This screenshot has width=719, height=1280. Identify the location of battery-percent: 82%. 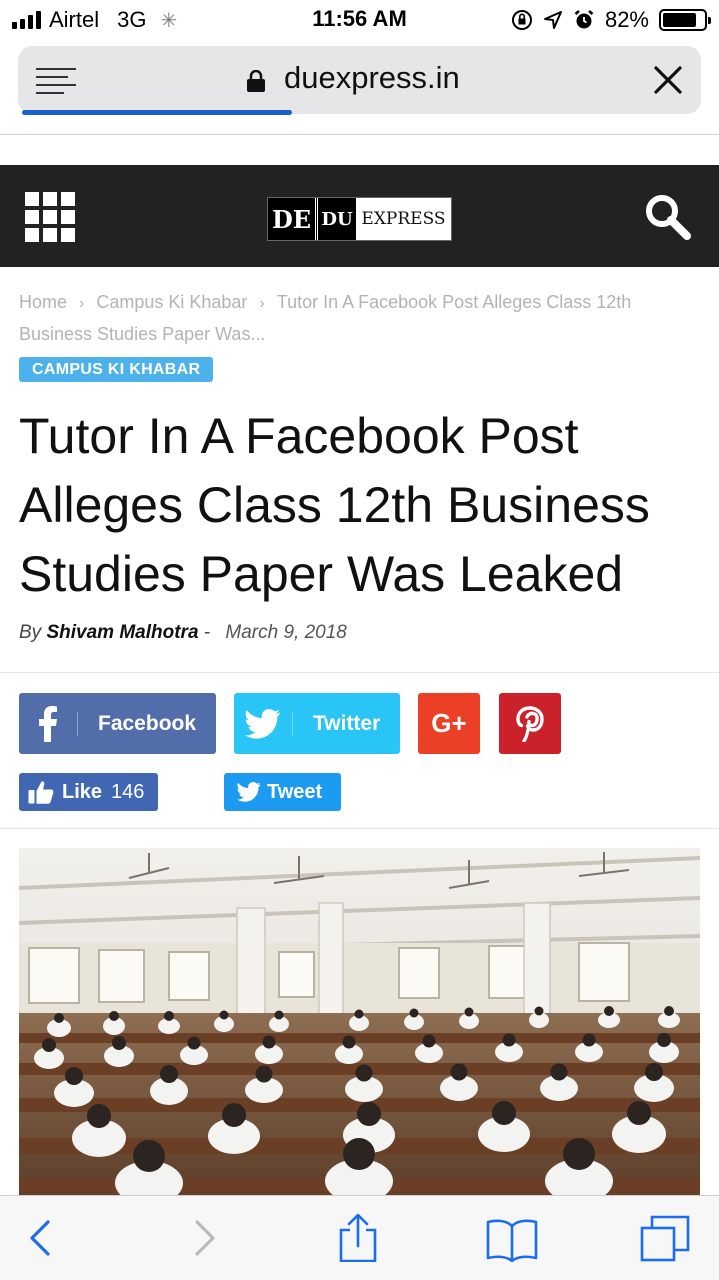
(626, 19).